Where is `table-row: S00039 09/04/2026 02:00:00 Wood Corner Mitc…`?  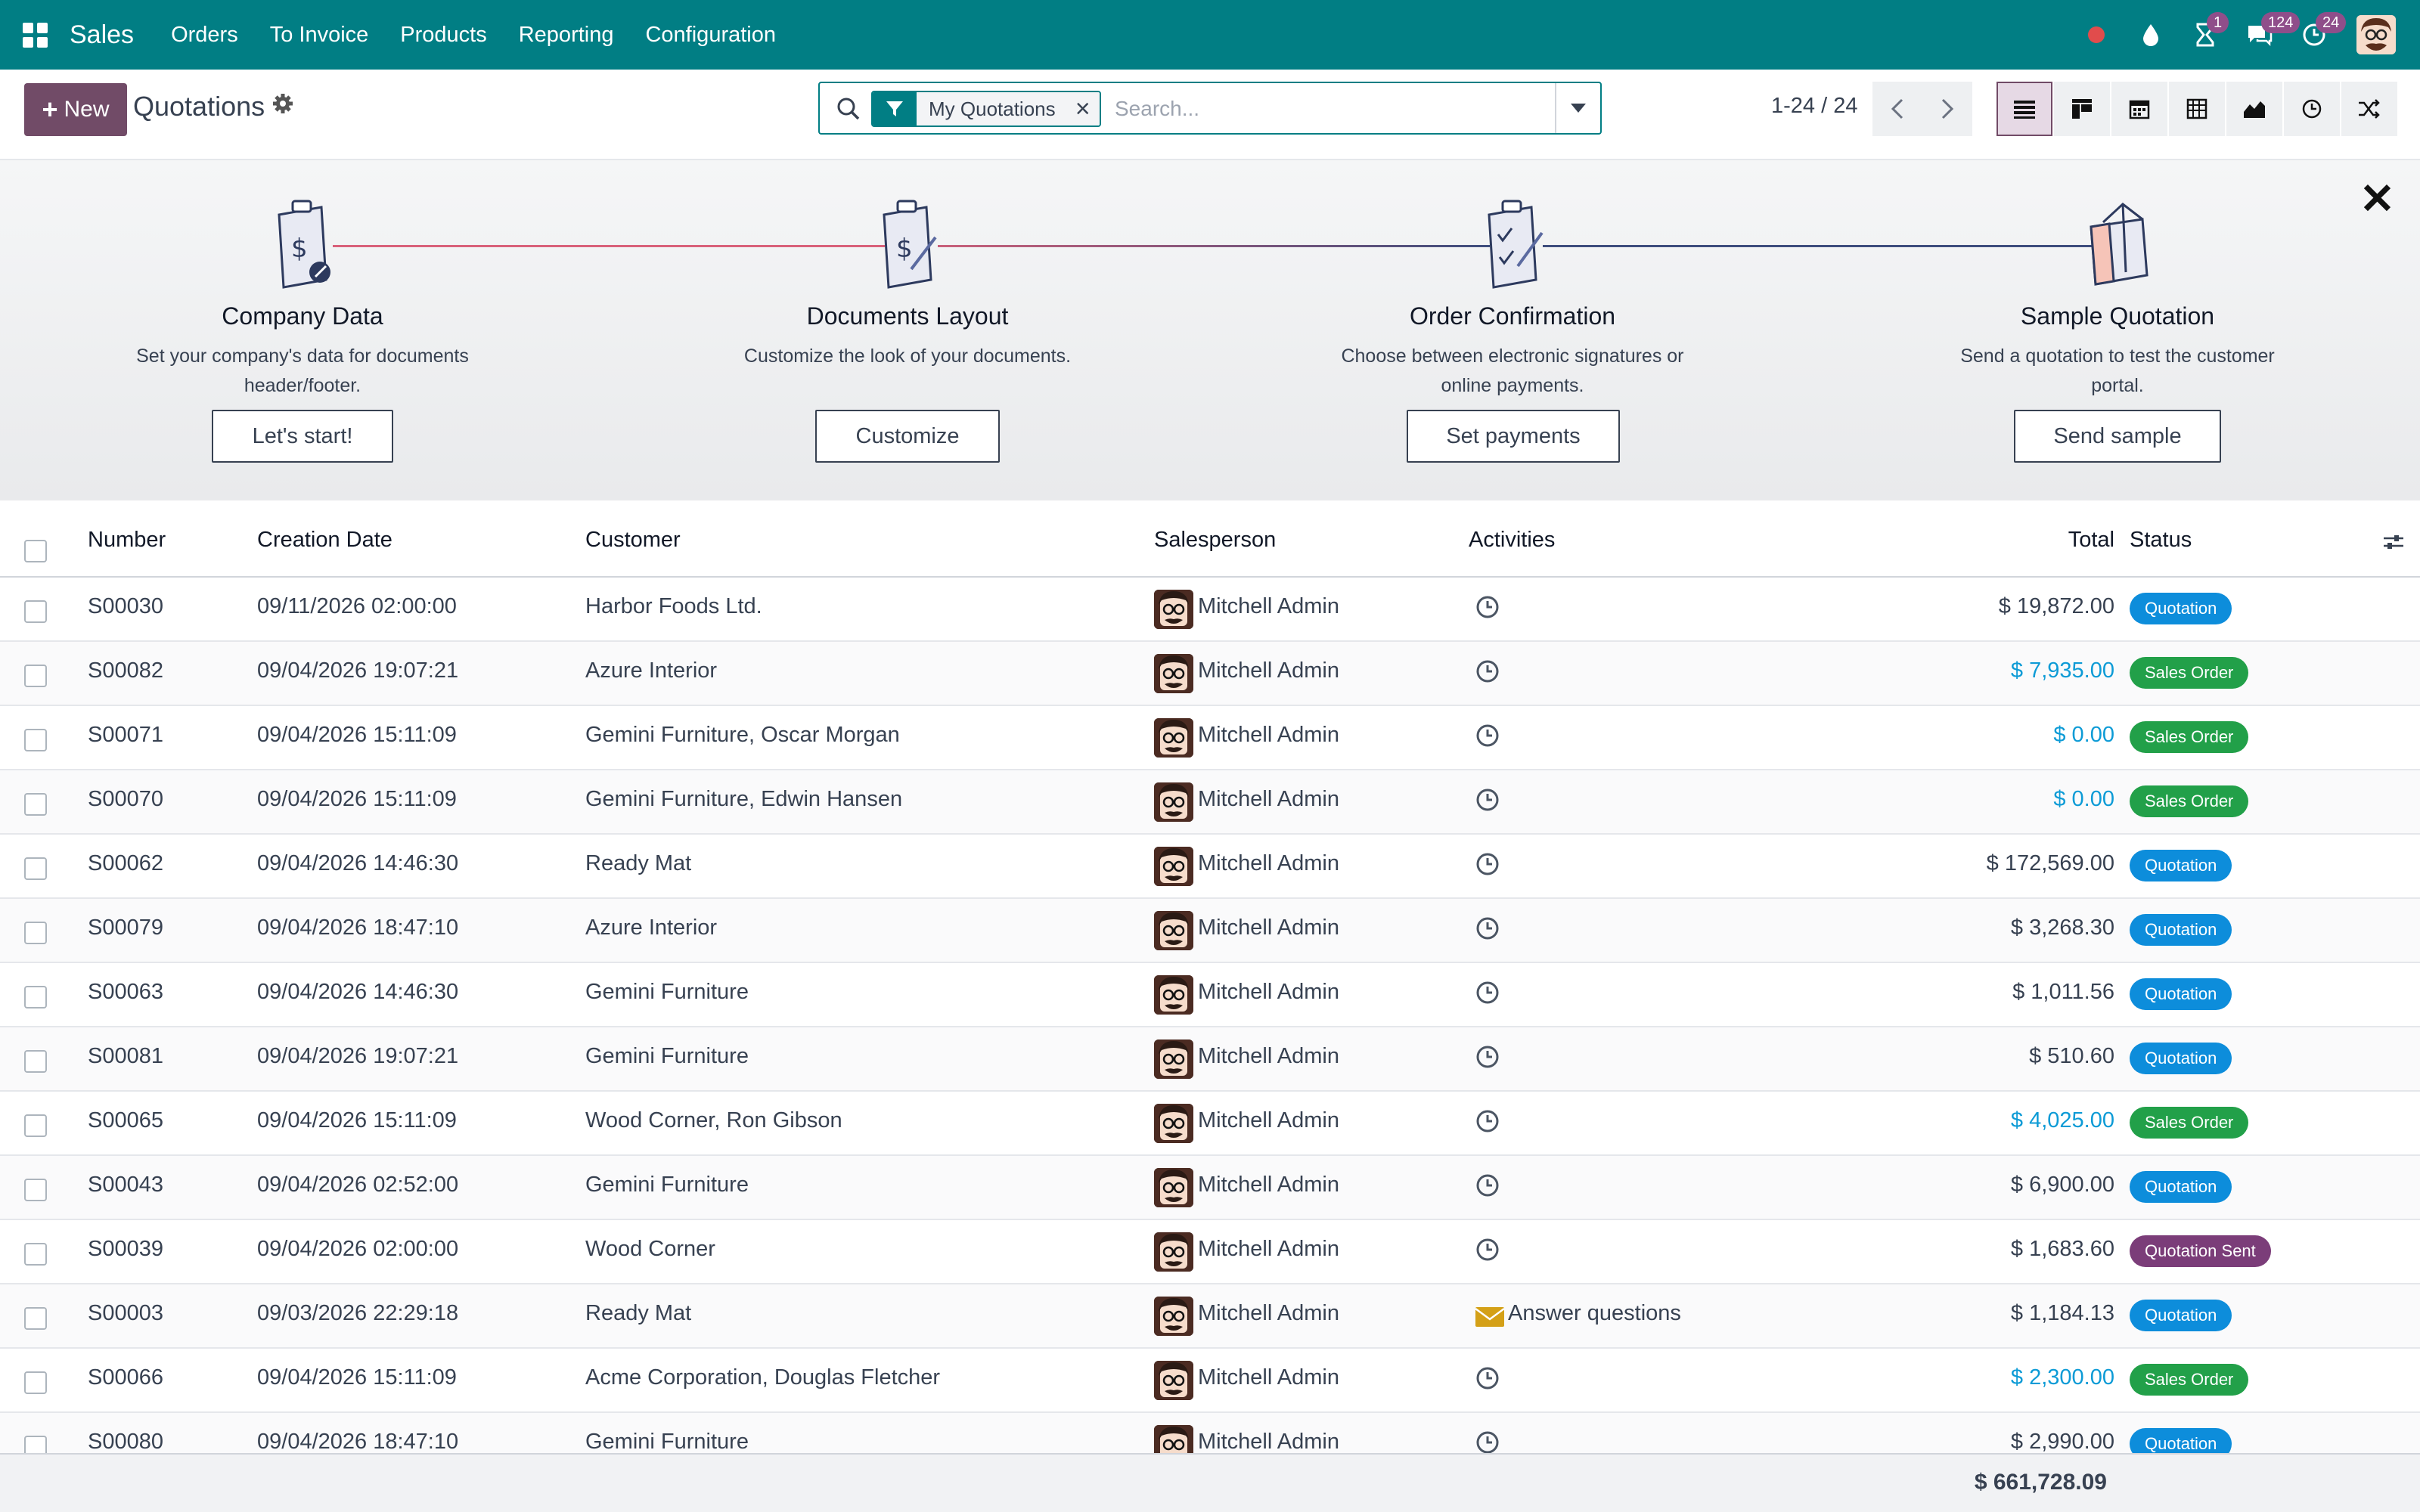 table-row: S00039 09/04/2026 02:00:00 Wood Corner Mitc… is located at coordinates (1210, 1252).